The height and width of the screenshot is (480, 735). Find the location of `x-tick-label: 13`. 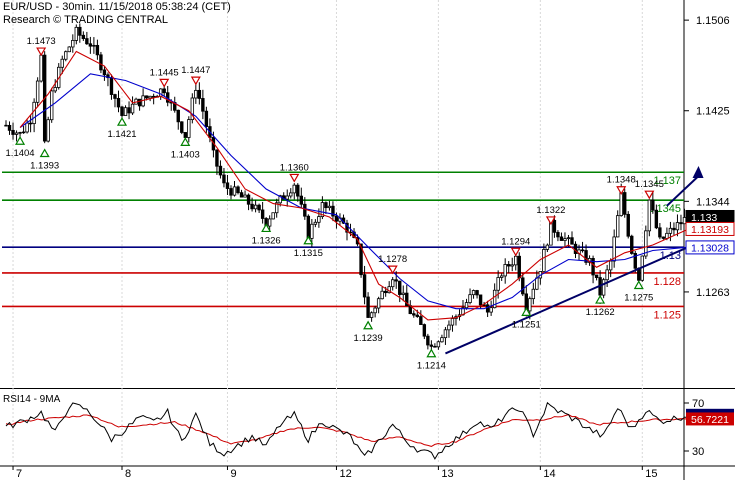

x-tick-label: 13 is located at coordinates (447, 474).